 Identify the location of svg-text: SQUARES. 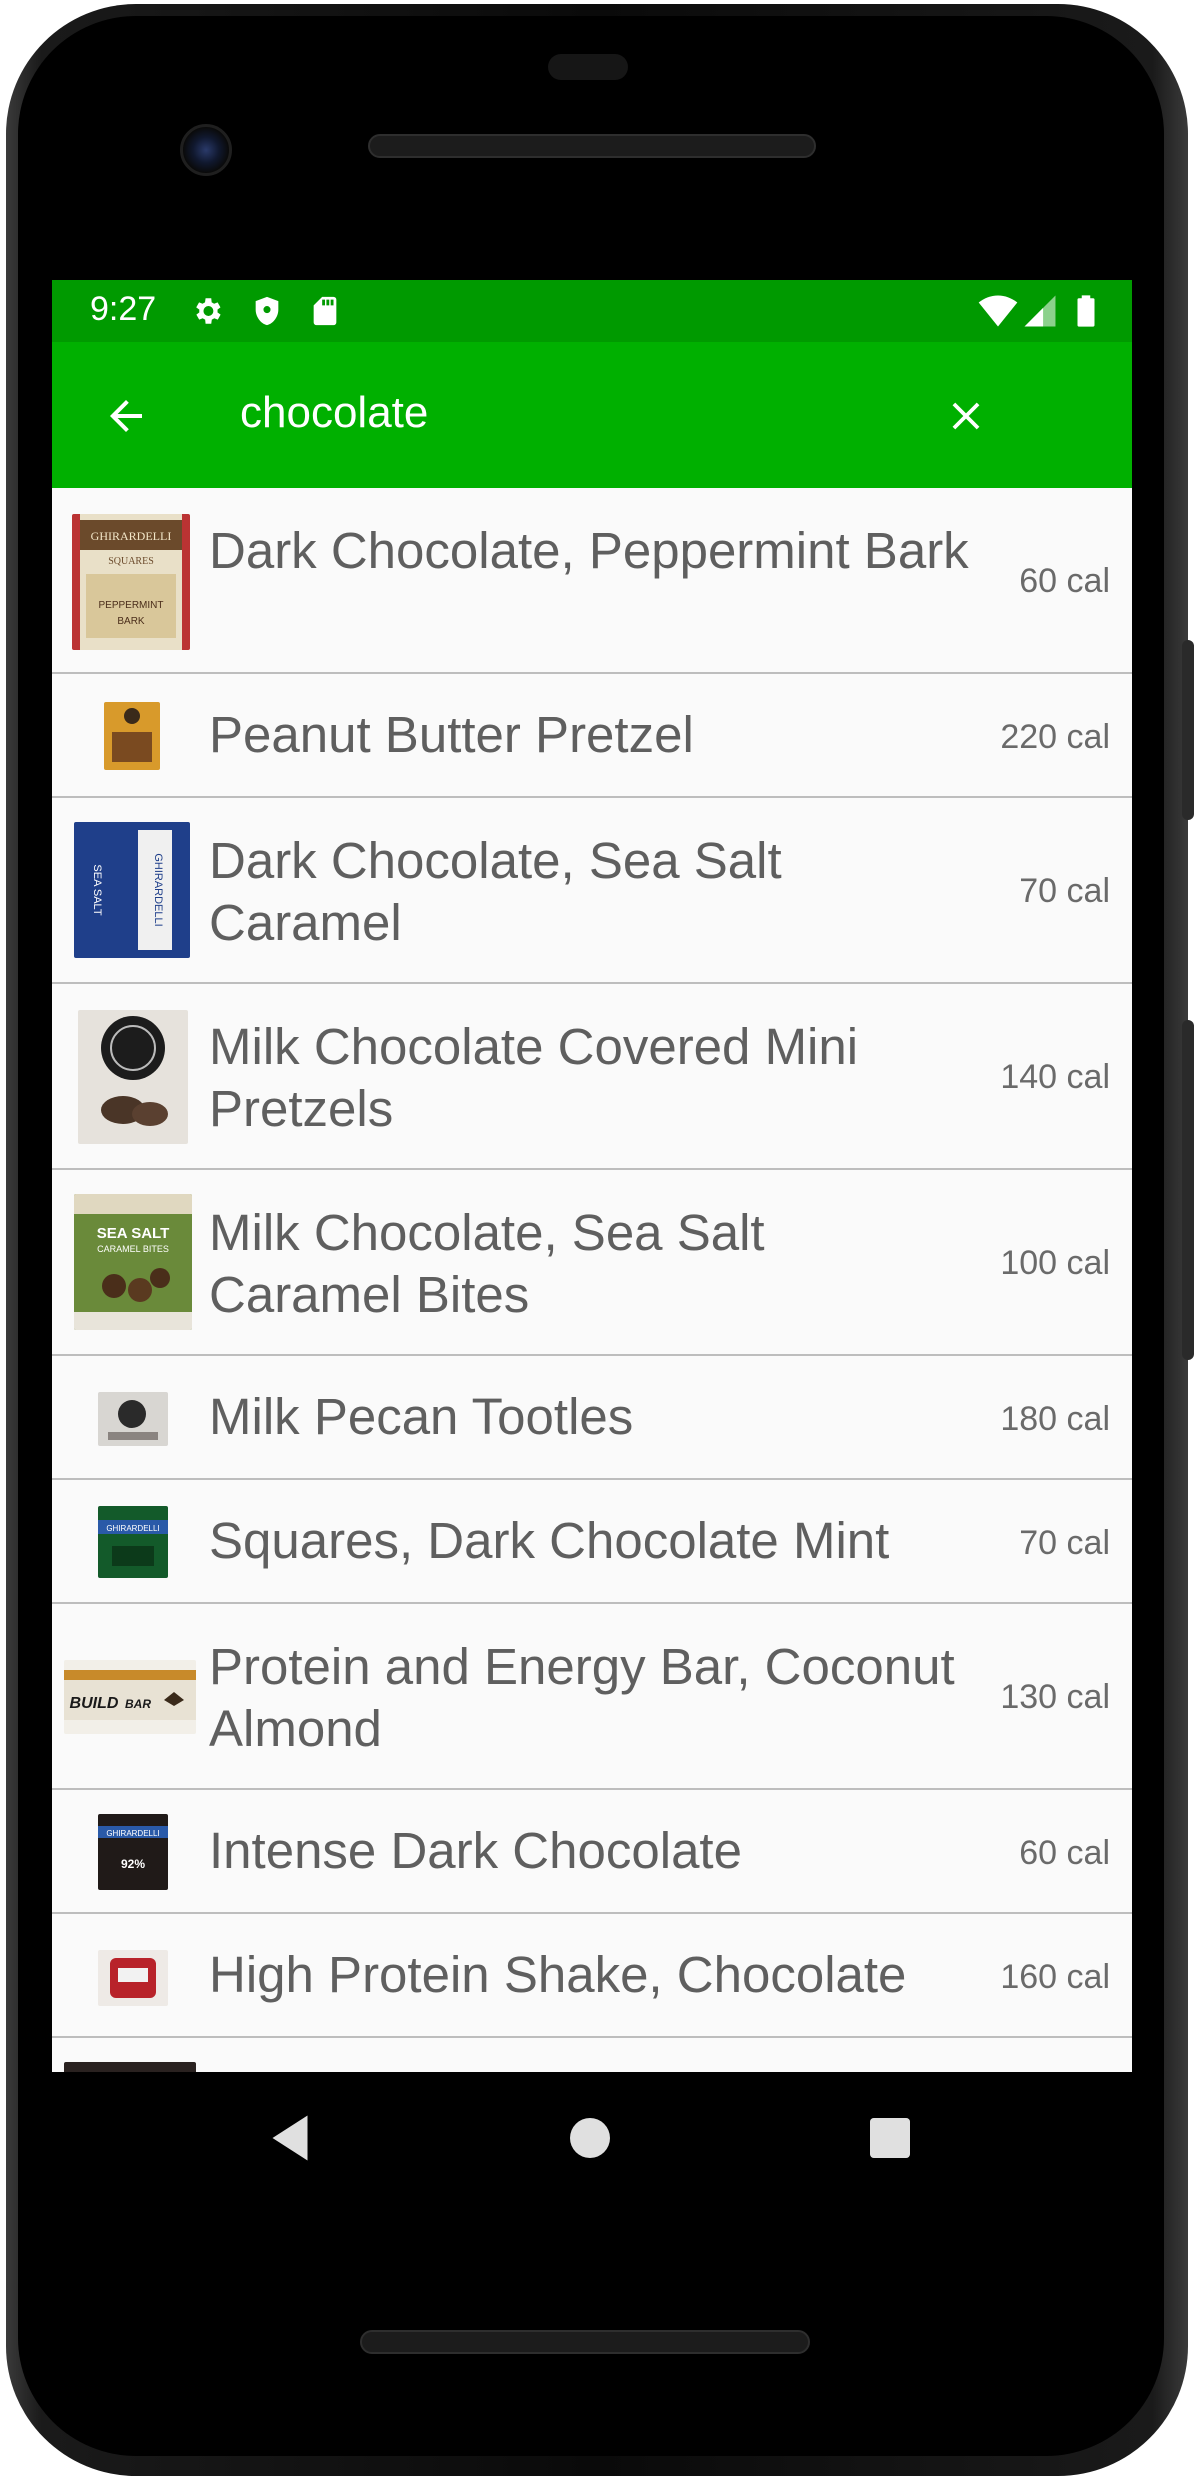
(131, 561).